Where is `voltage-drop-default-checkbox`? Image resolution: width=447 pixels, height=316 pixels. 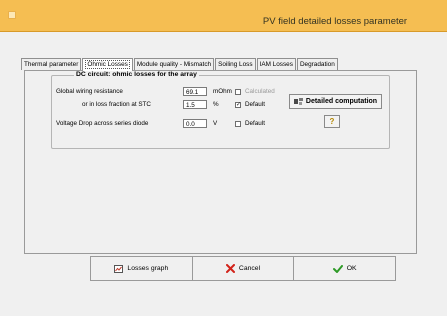
voltage-drop-default-checkbox is located at coordinates (238, 124).